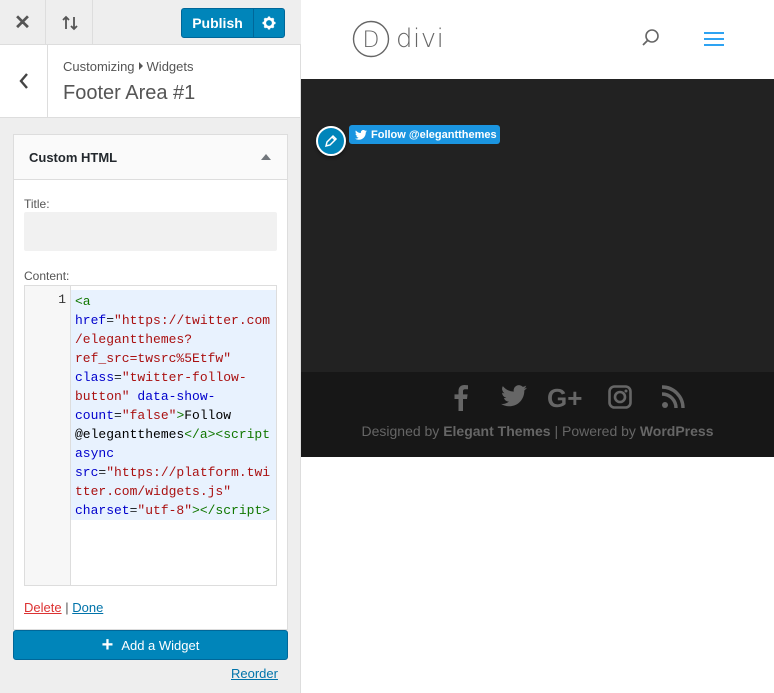 The image size is (774, 693). I want to click on back-button, so click(24, 81).